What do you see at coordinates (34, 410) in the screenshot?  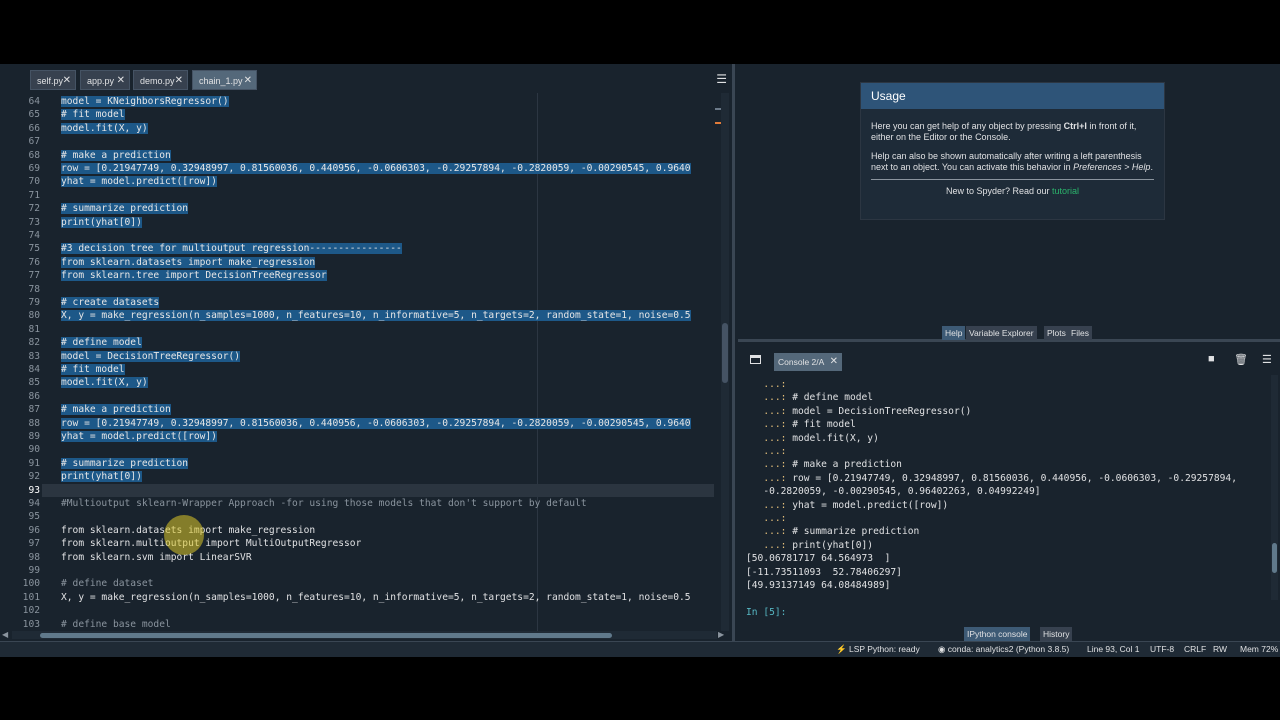 I see `line-number: 87` at bounding box center [34, 410].